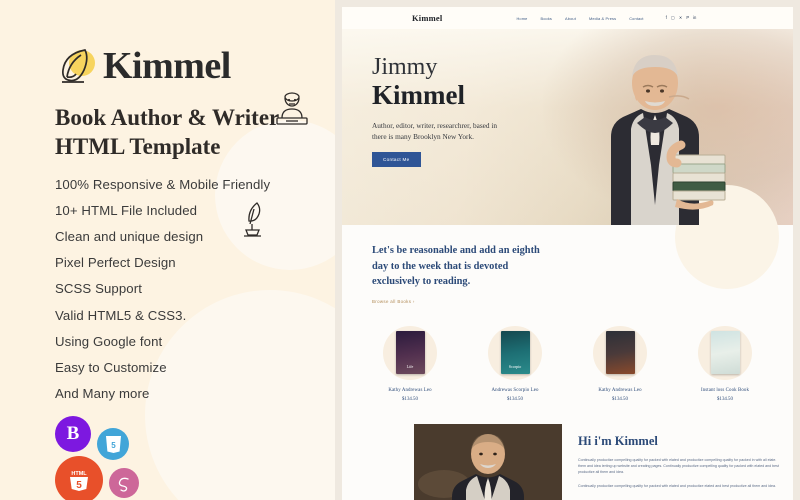 This screenshot has height=500, width=800. I want to click on bootstrap-badge-label: B, so click(73, 434).